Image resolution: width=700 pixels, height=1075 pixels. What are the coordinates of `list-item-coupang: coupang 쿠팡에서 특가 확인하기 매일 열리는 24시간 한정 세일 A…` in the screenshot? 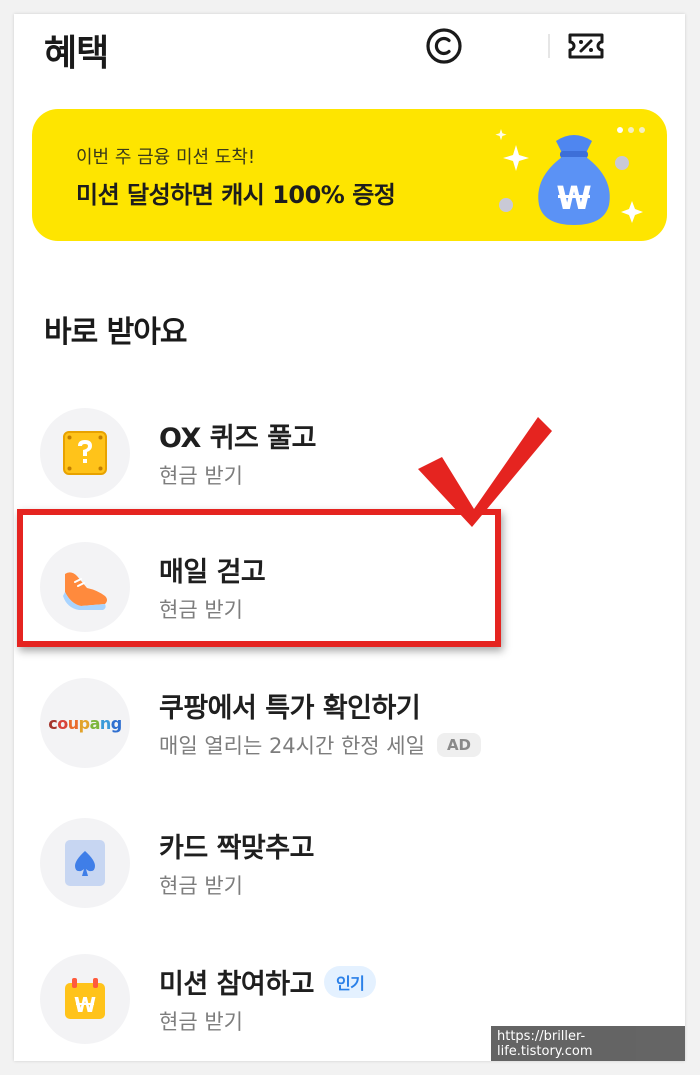 It's located at (349, 724).